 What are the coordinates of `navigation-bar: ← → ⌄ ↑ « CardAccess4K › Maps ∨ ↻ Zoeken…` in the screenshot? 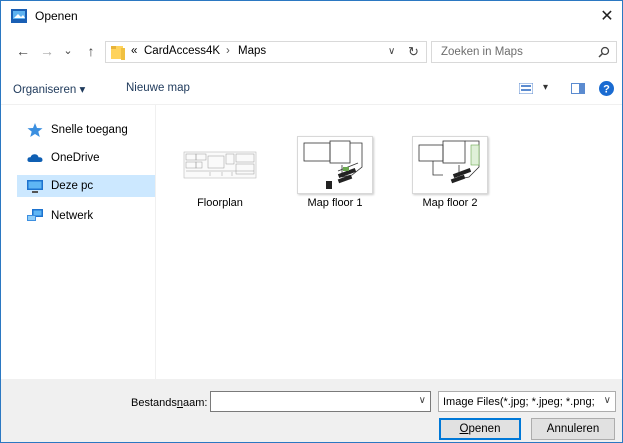 It's located at (311, 52).